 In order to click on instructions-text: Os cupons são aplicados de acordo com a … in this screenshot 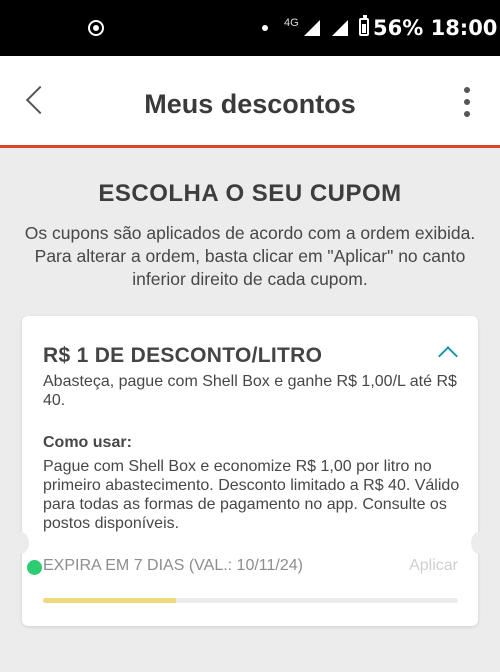, I will do `click(250, 256)`.